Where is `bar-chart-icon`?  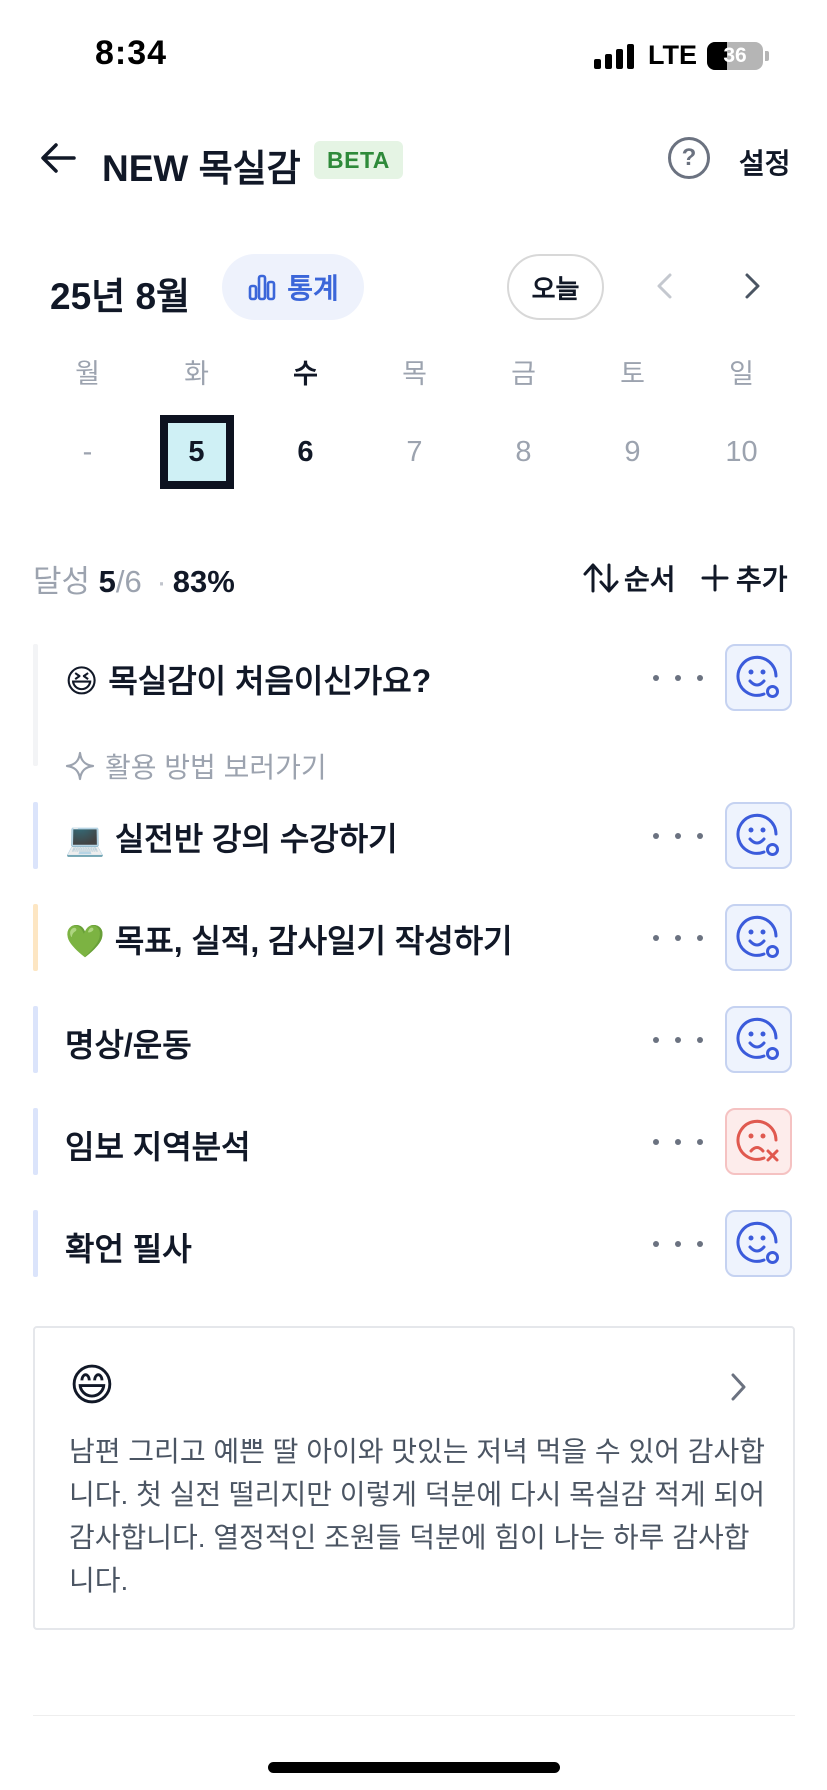
bar-chart-icon is located at coordinates (262, 287).